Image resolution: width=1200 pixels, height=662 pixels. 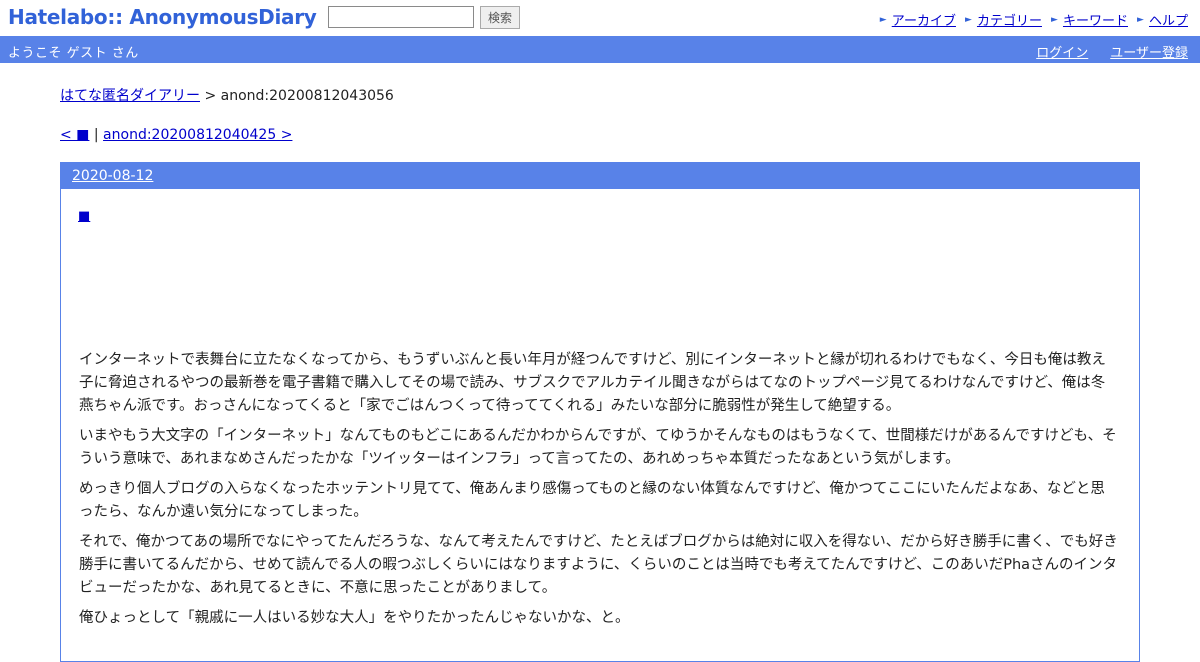 I want to click on welcome-text: ようこそ ゲスト さん, so click(x=73, y=53).